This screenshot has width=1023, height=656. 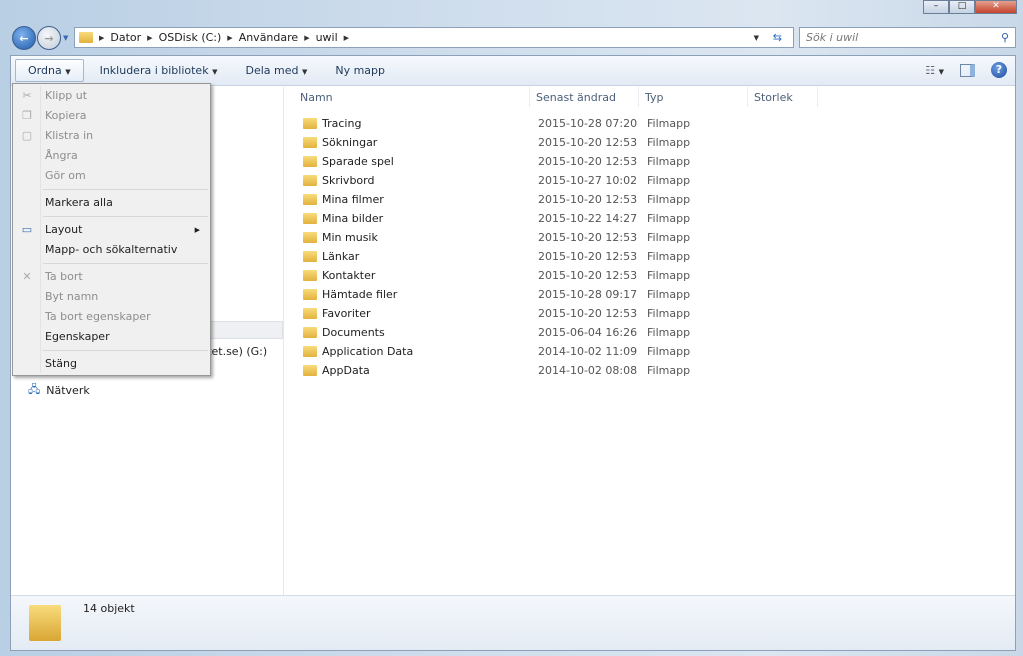 I want to click on column-date-modified: Senast ändrad, so click(x=584, y=97).